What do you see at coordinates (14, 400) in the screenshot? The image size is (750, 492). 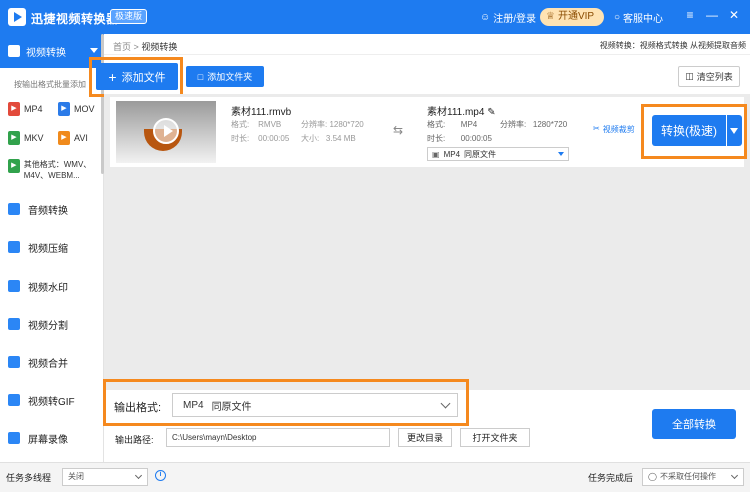 I see `gif-icon` at bounding box center [14, 400].